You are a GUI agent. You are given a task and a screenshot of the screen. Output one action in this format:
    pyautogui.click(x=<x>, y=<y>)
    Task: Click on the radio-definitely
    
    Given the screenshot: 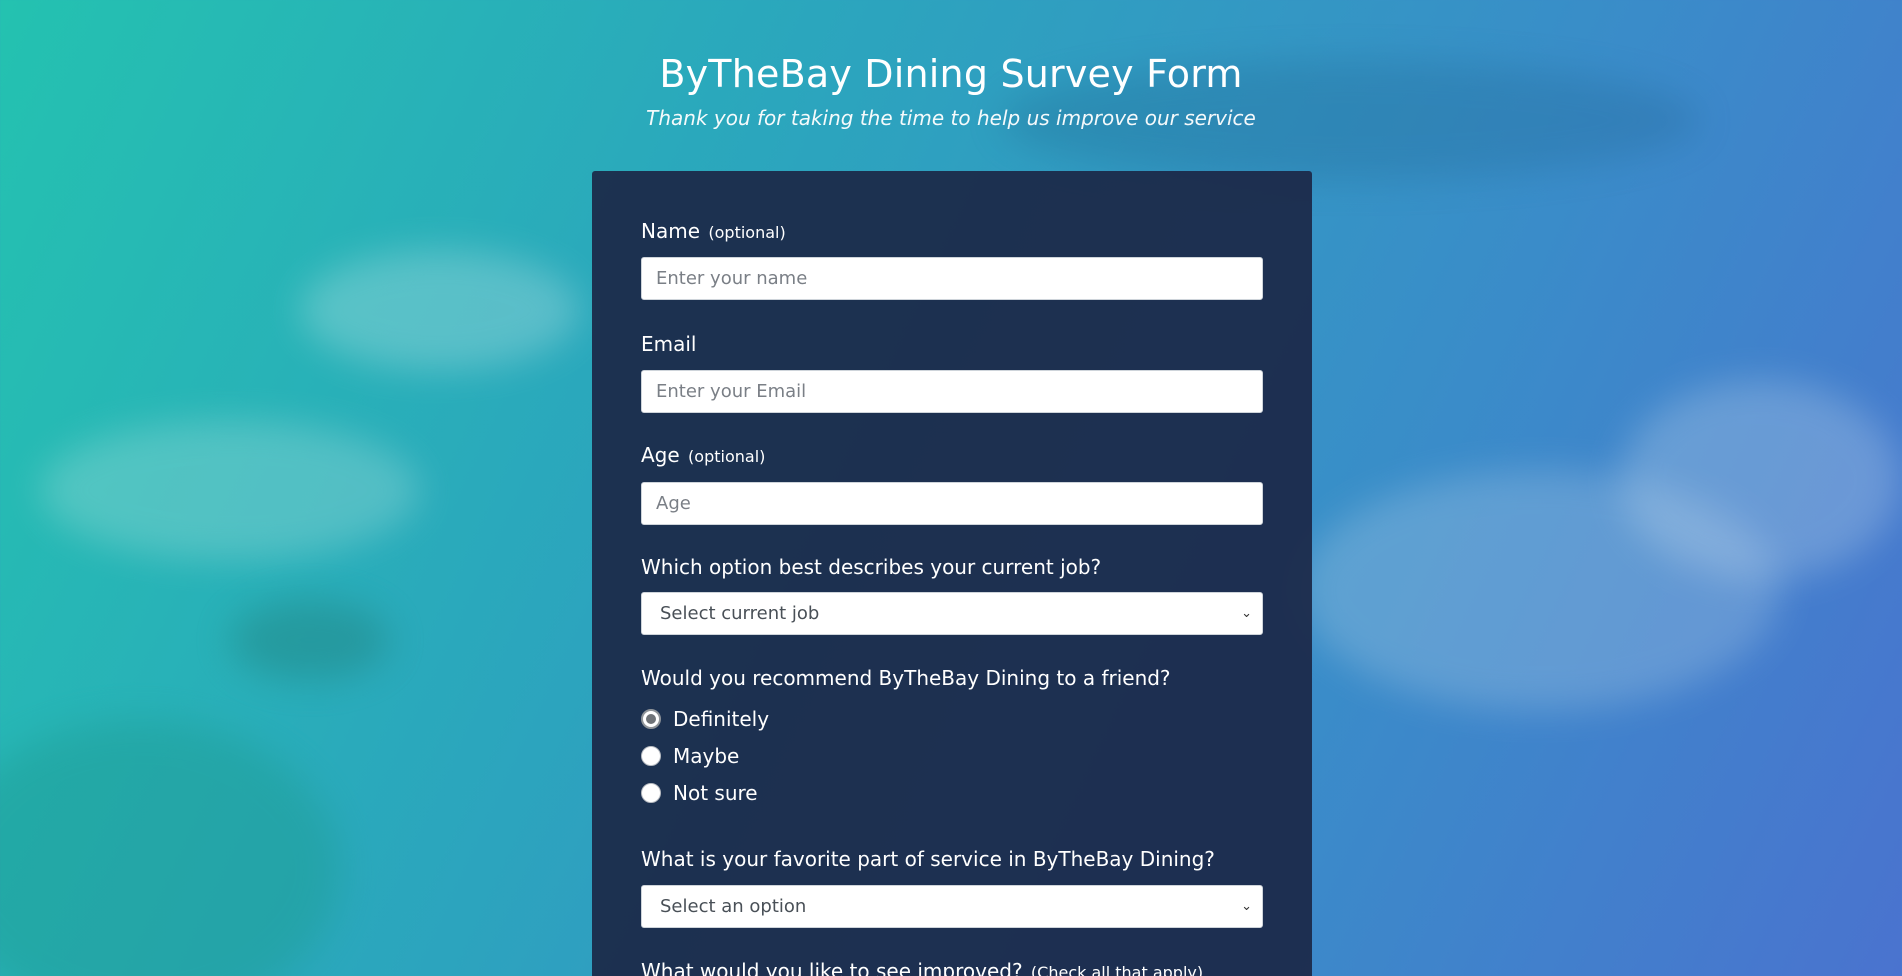 What is the action you would take?
    pyautogui.click(x=651, y=719)
    